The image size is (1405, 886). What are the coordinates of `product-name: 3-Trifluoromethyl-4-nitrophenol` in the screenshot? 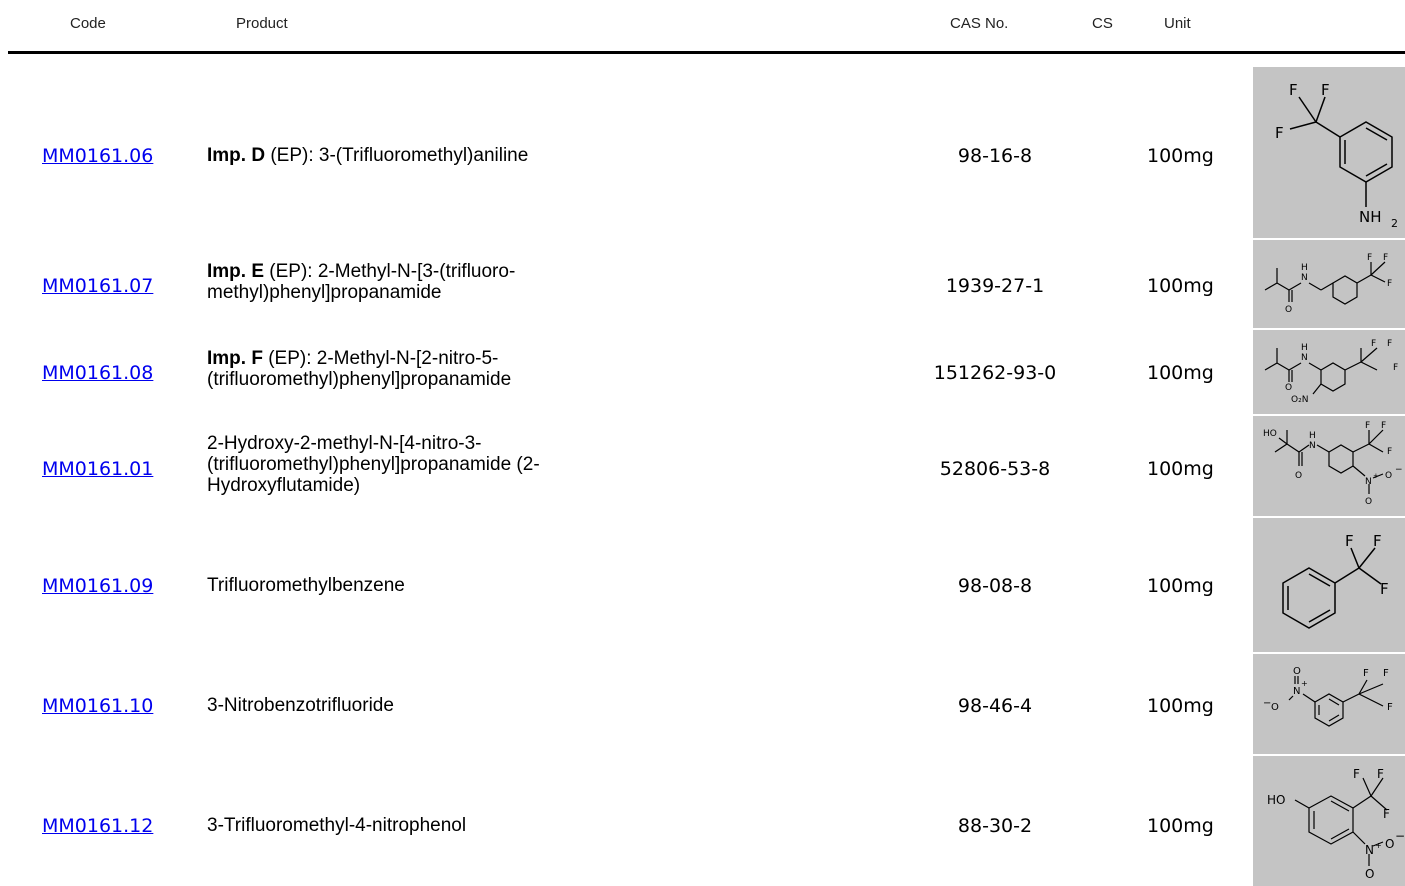 It's located at (417, 825).